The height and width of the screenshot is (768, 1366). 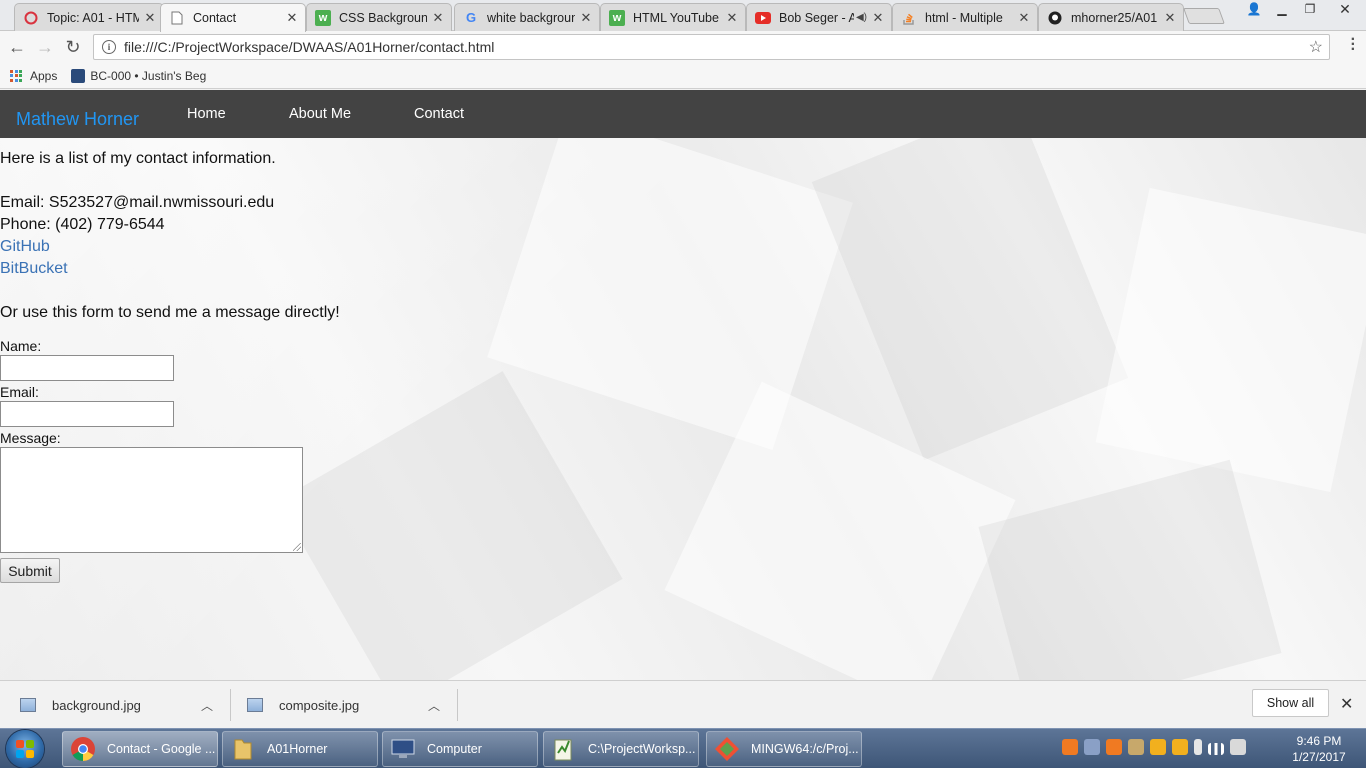 I want to click on restore-icon: ❐, so click(x=1310, y=9).